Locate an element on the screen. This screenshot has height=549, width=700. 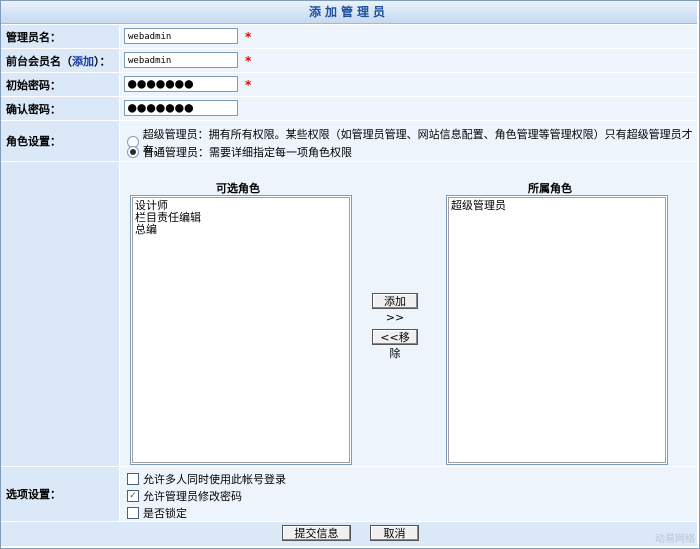
add-member-link: 添加 is located at coordinates (83, 61).